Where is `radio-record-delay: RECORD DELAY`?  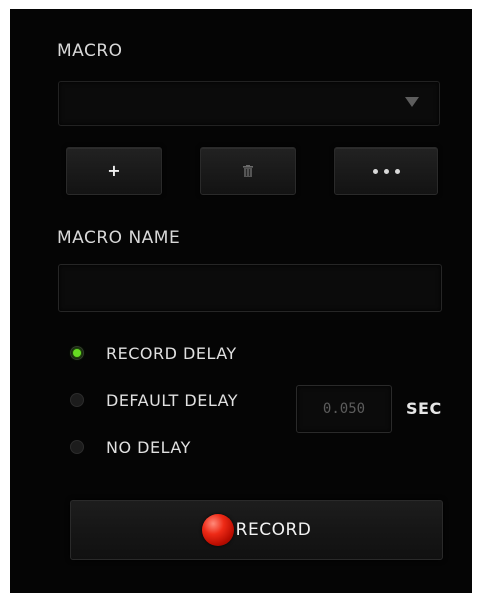 radio-record-delay: RECORD DELAY is located at coordinates (153, 353).